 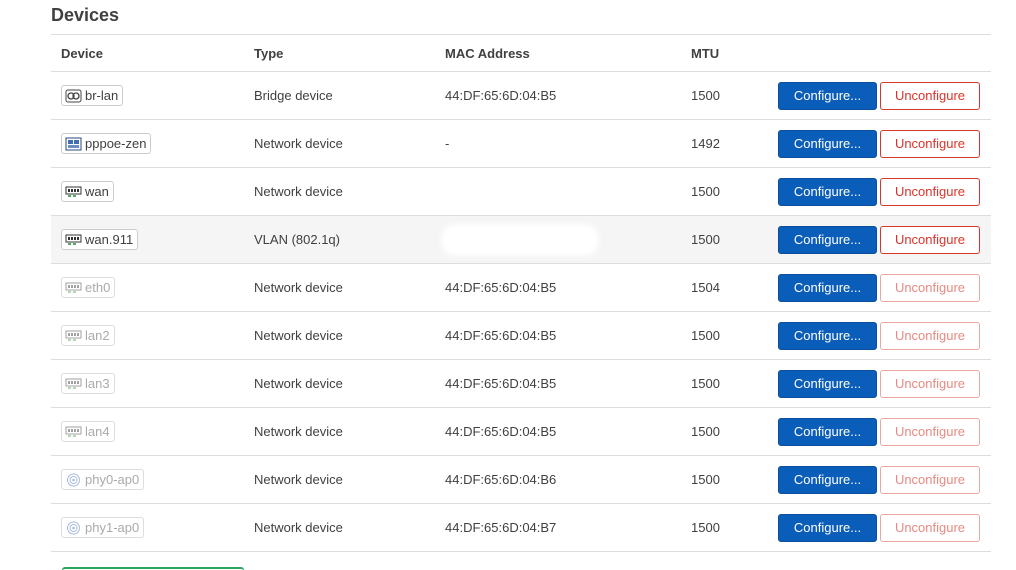 I want to click on header-mac-address: MAC Address, so click(x=487, y=53).